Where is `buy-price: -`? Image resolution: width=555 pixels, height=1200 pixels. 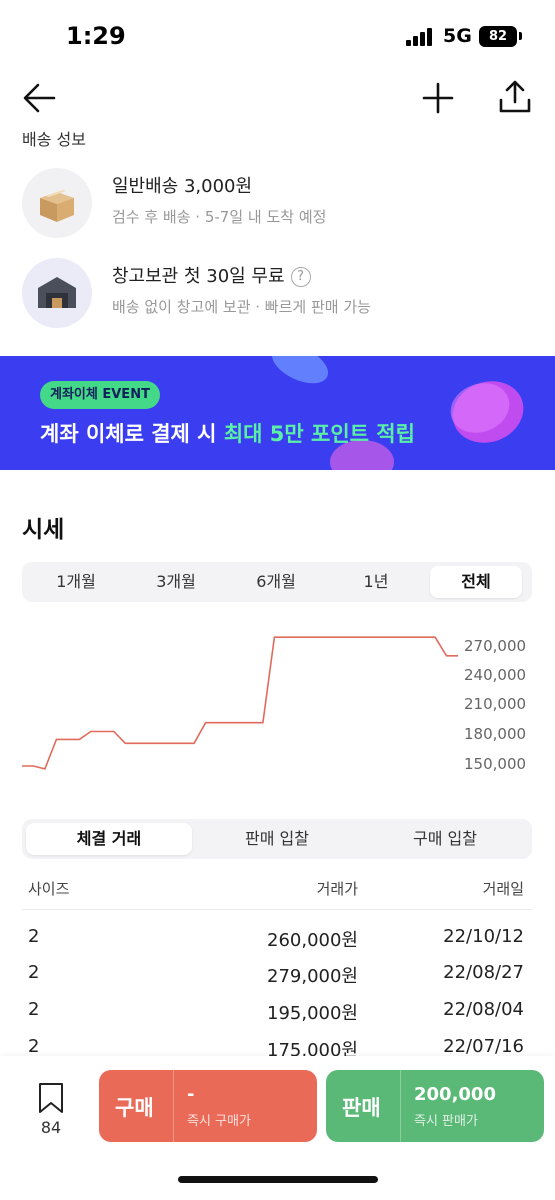
buy-price: - is located at coordinates (191, 1094).